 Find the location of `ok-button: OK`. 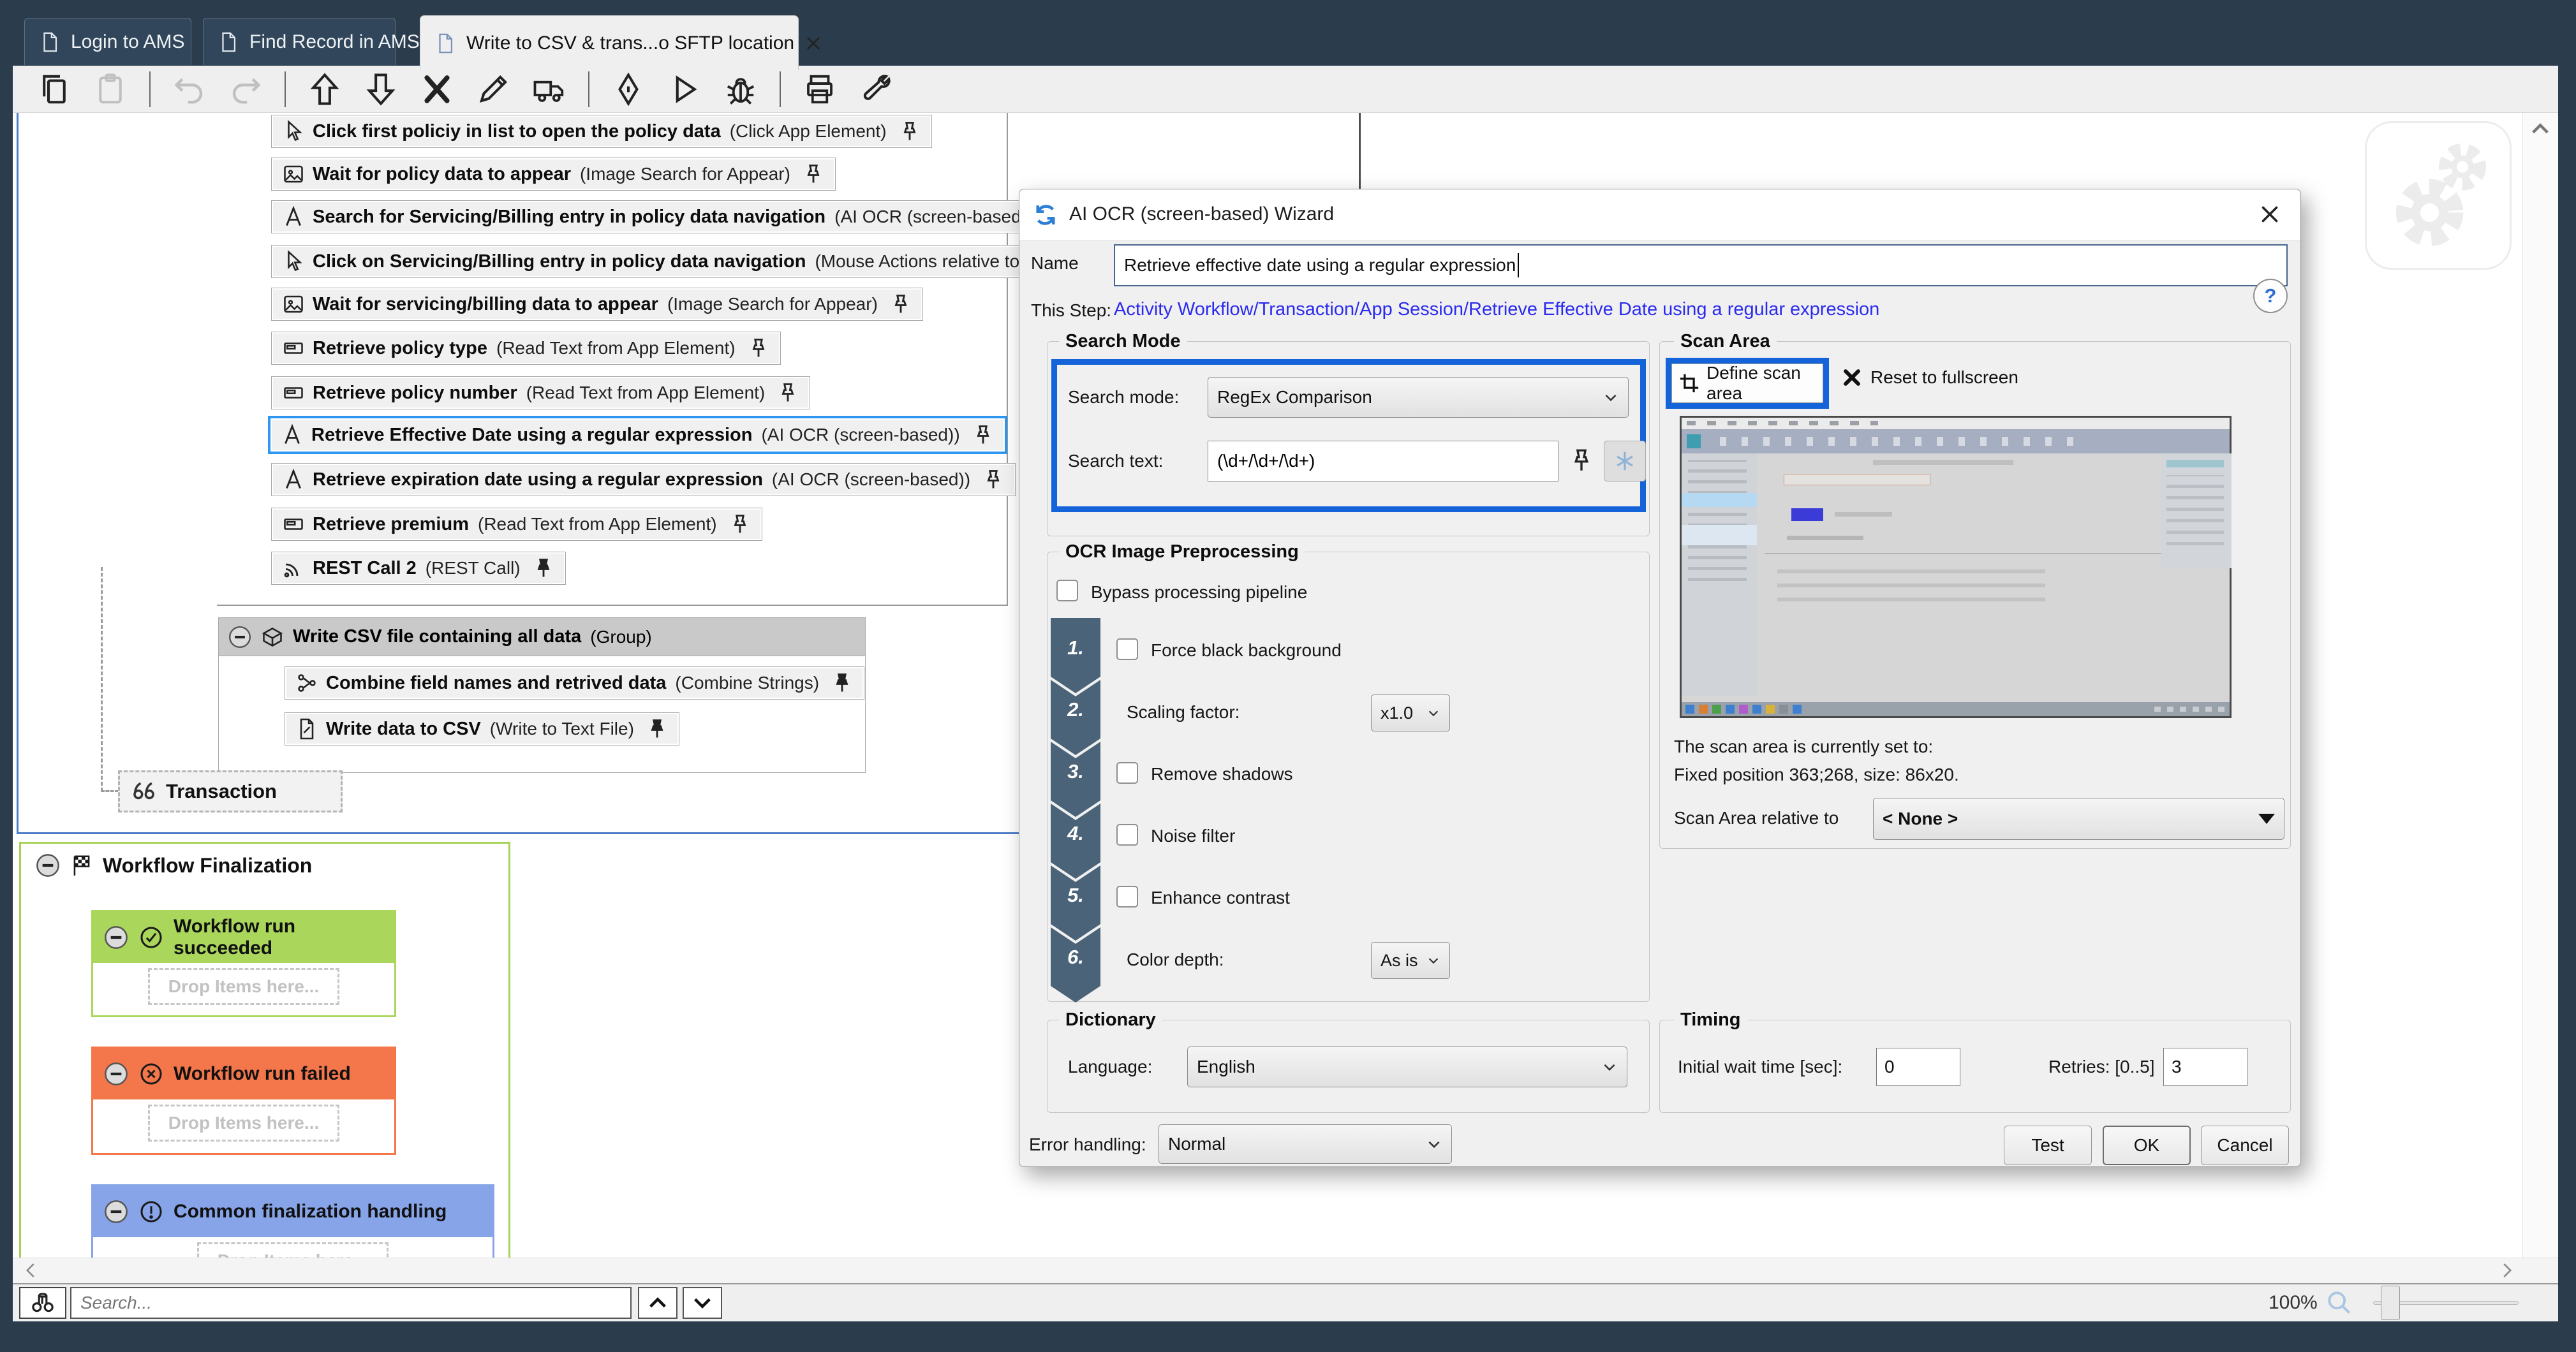

ok-button: OK is located at coordinates (2147, 1145).